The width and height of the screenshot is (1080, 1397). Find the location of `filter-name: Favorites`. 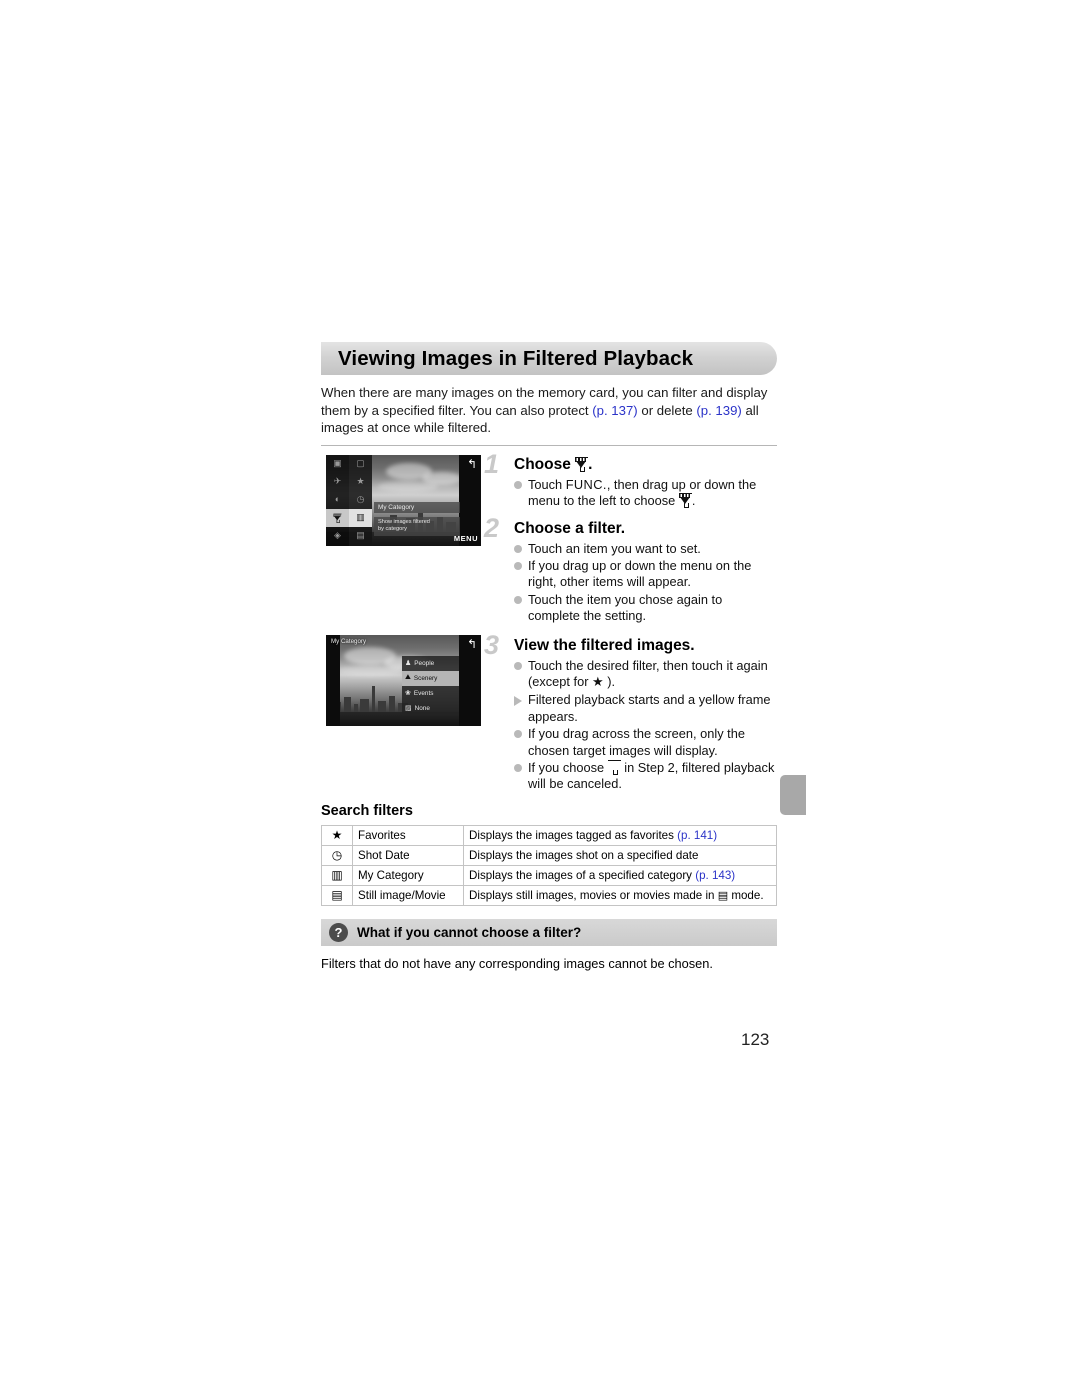

filter-name: Favorites is located at coordinates (408, 835).